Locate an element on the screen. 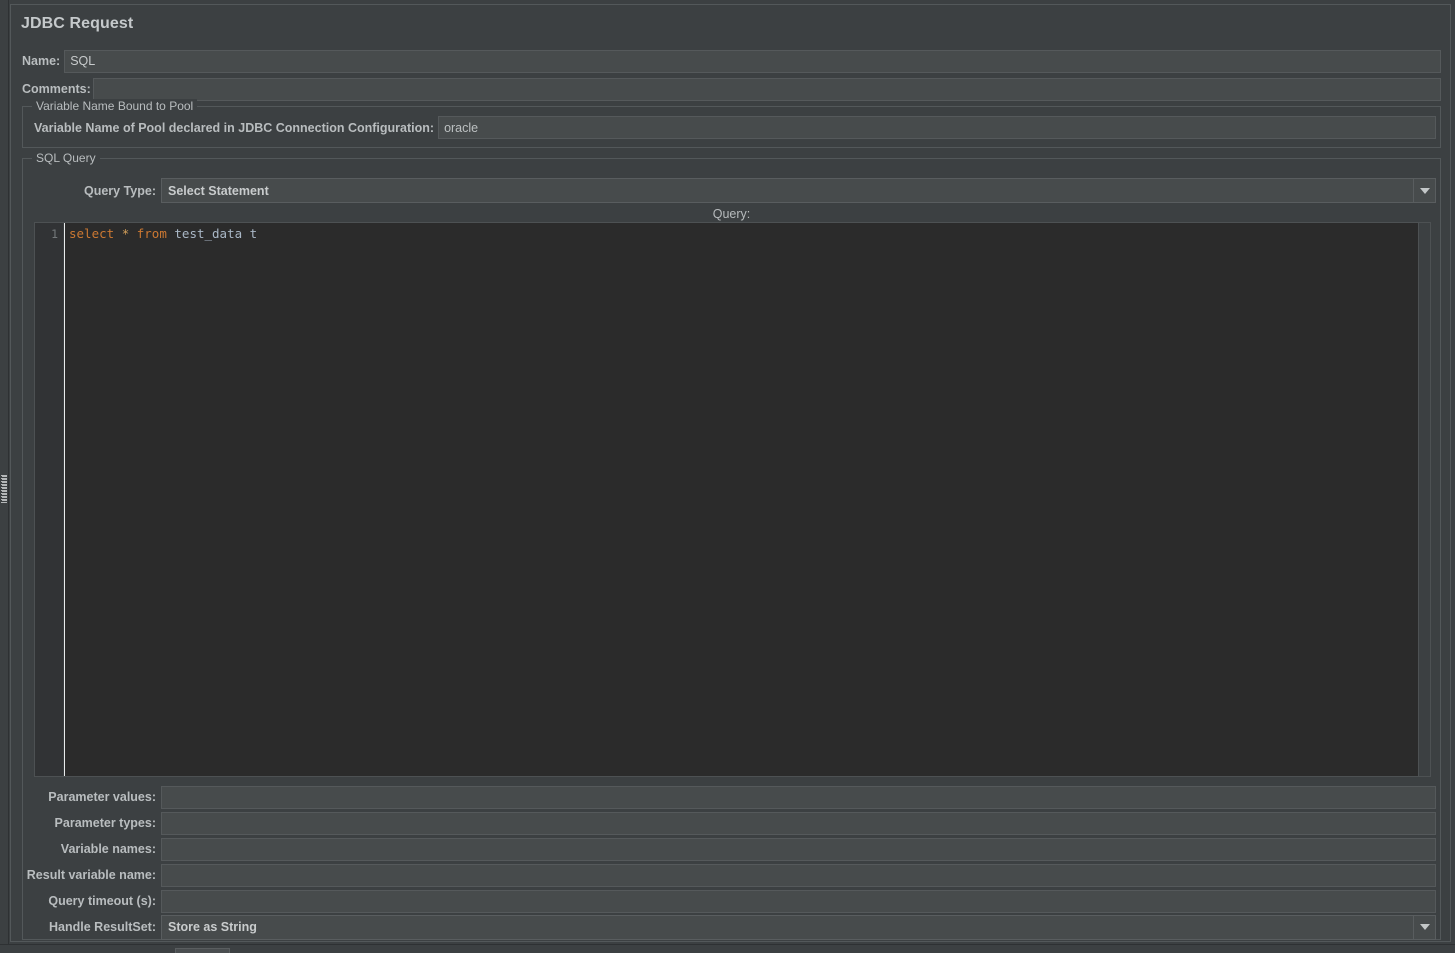  query-timeout-label: Query timeout (s): is located at coordinates (102, 901).